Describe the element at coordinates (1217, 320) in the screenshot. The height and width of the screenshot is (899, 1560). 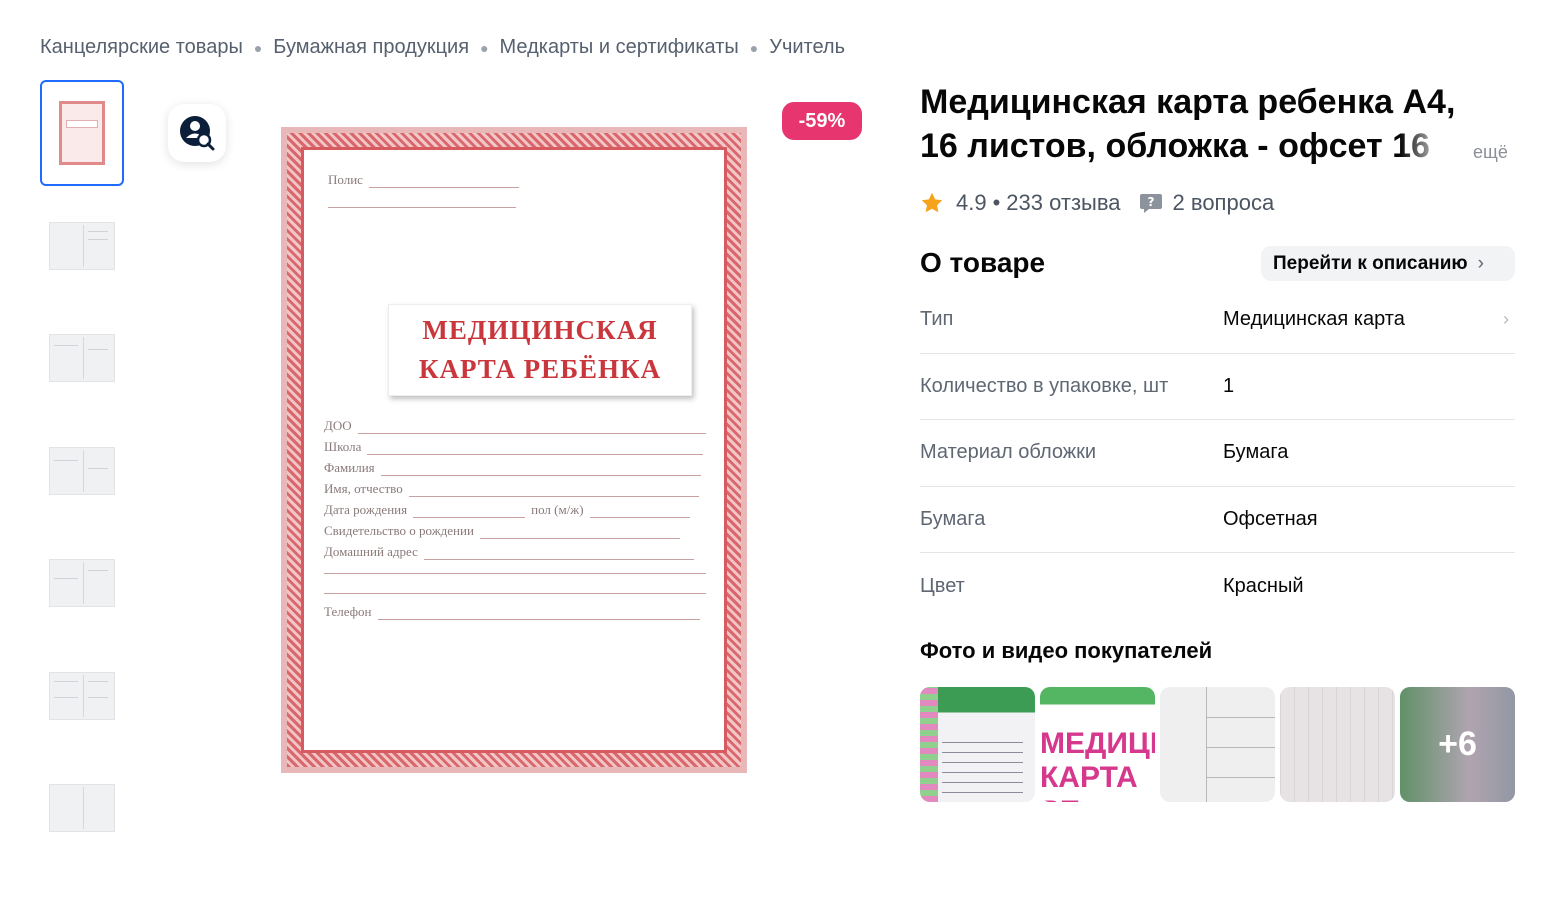
I see `property-row-type: Тип Медицинская карта ›` at that location.